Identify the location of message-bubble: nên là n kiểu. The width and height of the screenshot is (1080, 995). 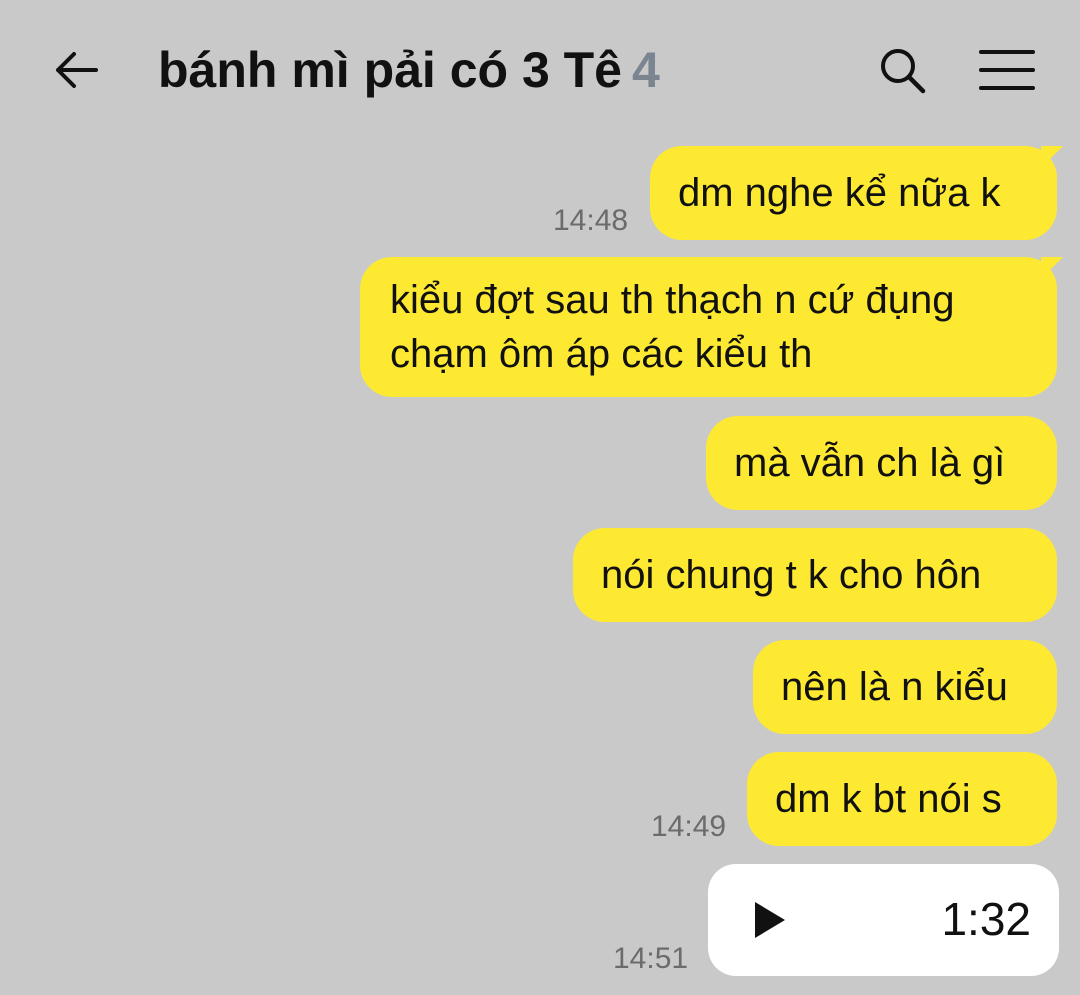
(905, 687).